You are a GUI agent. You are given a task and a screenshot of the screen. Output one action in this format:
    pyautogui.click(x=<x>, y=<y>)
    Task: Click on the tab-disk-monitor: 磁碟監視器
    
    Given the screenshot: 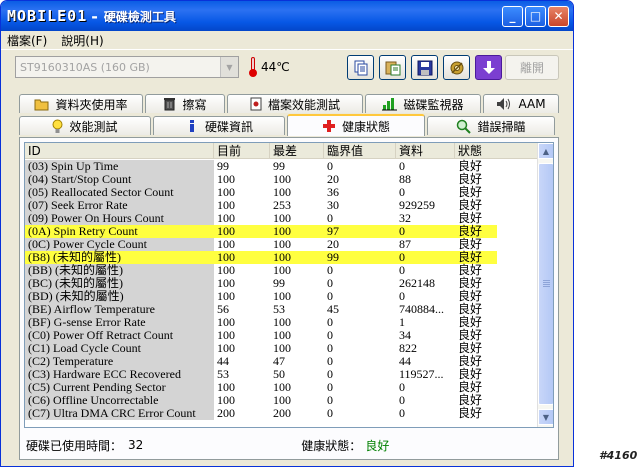 What is the action you would take?
    pyautogui.click(x=423, y=103)
    